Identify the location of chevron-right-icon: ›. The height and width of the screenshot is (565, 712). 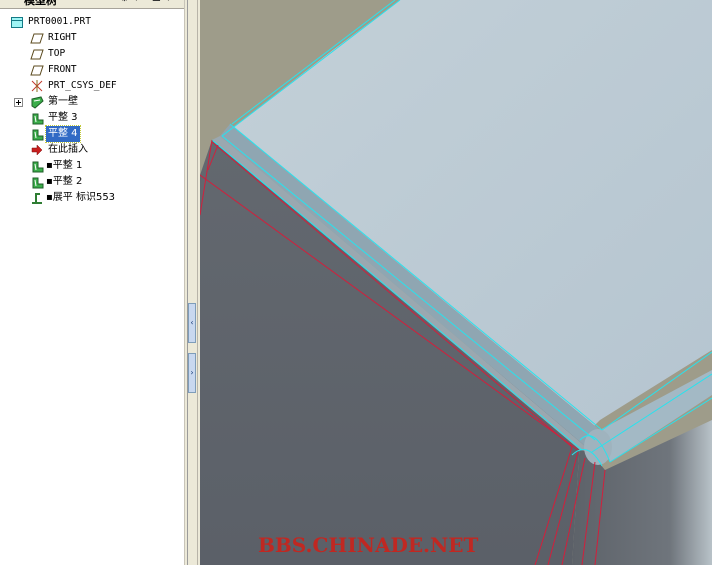
(192, 372).